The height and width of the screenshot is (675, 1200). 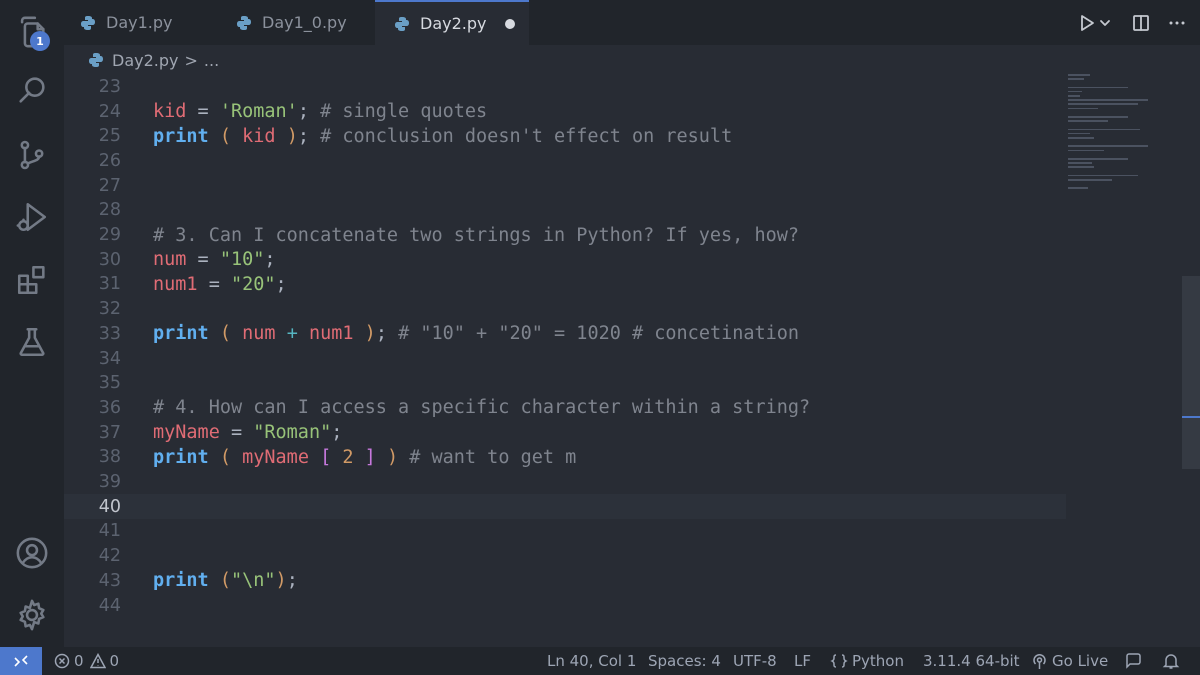 What do you see at coordinates (565, 111) in the screenshot?
I see `code-line: 24 kid = 'Roman'; # single quotes` at bounding box center [565, 111].